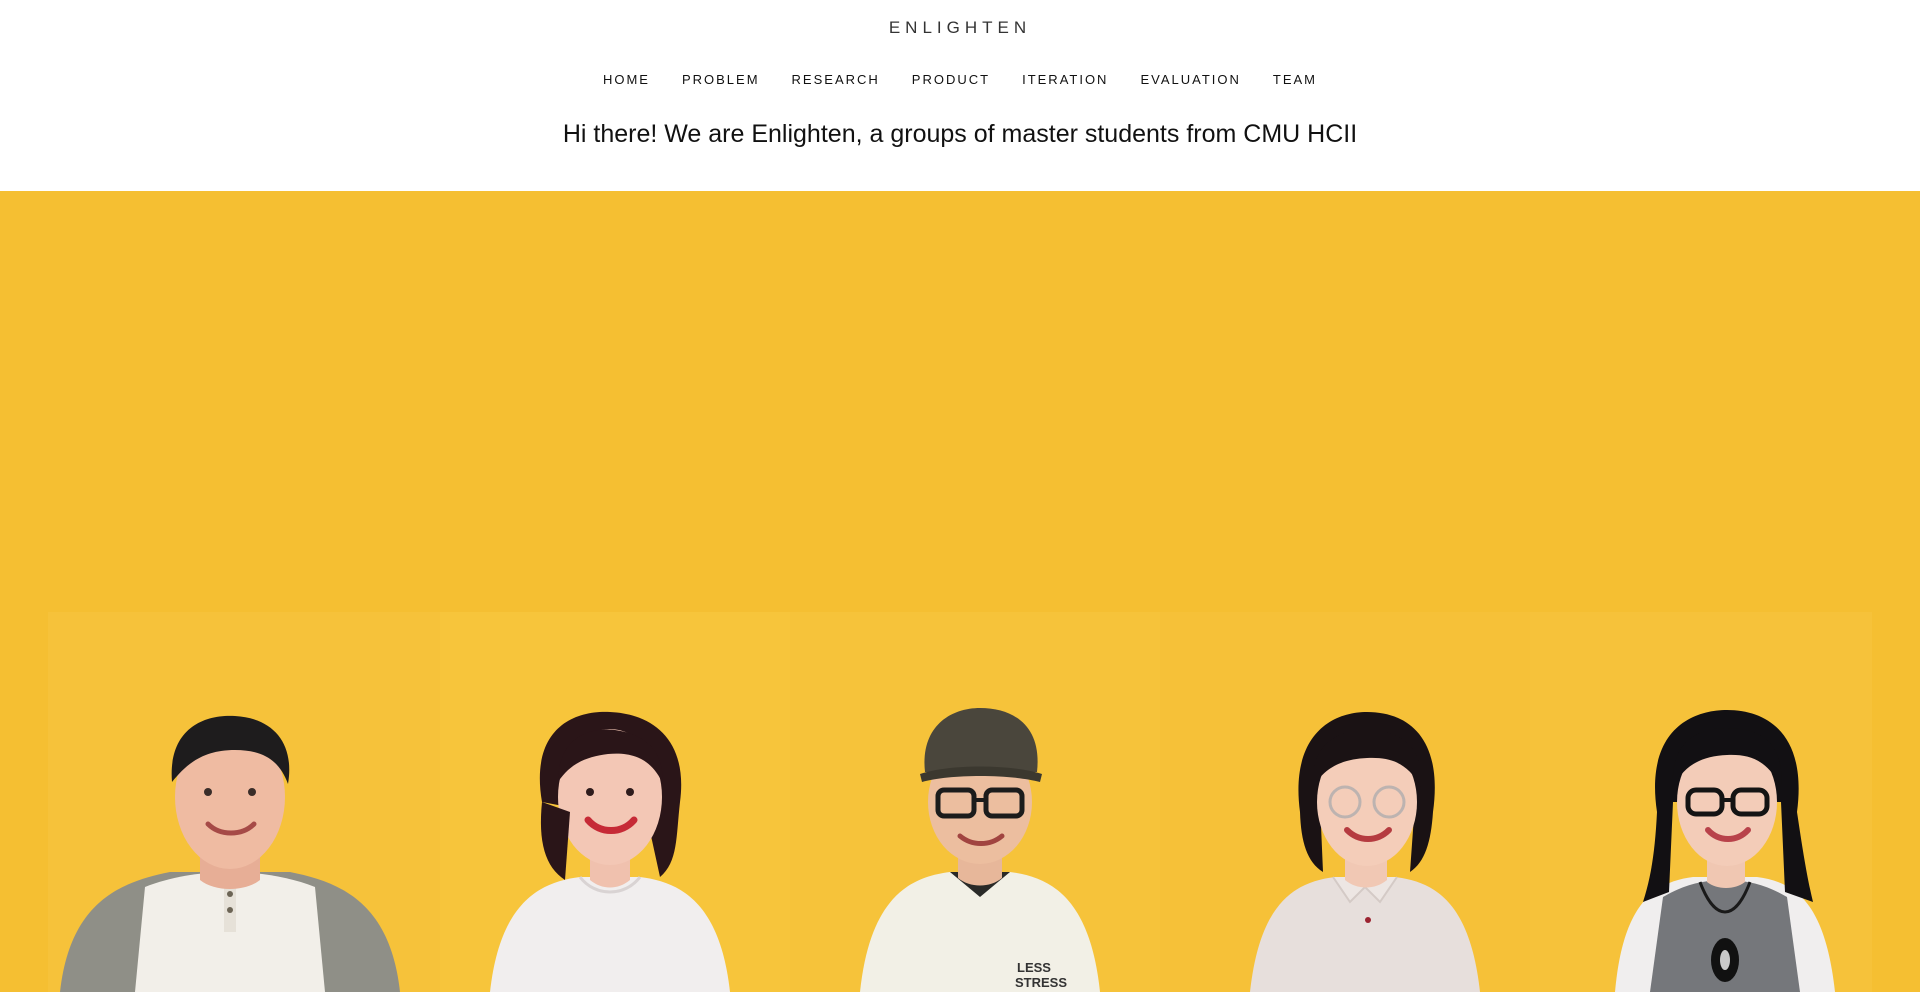 This screenshot has width=1920, height=992. What do you see at coordinates (1065, 79) in the screenshot?
I see `nav-iteration: ITERATION` at bounding box center [1065, 79].